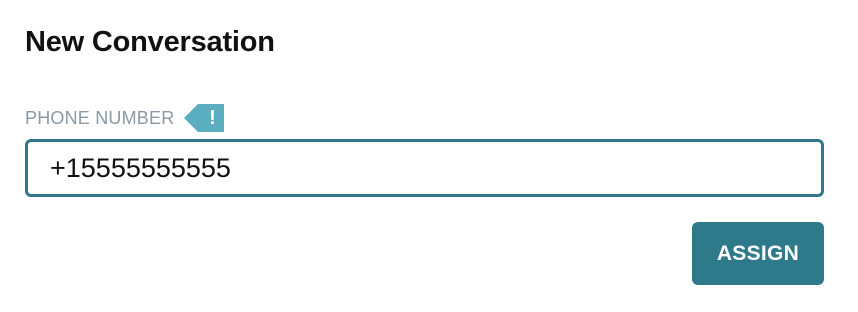  I want to click on phone-number-label-row: PHONE NUMBER !, so click(125, 118).